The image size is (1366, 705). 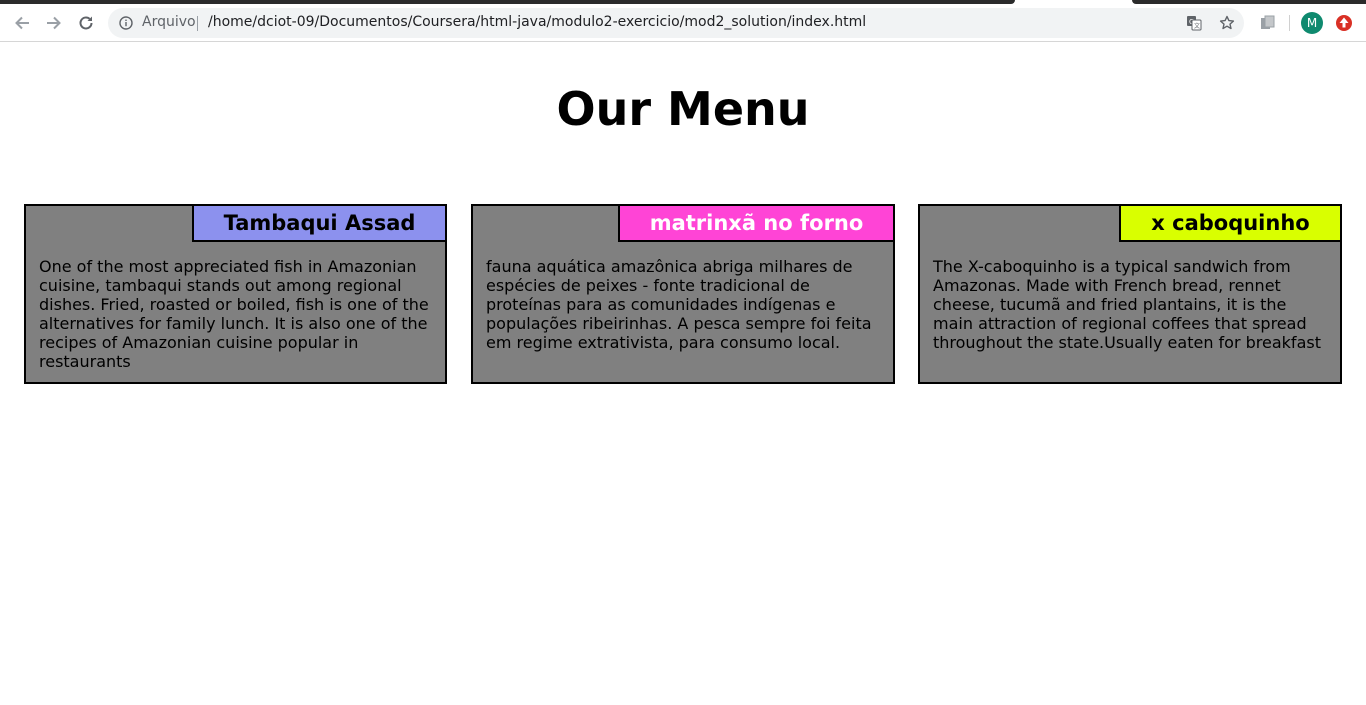 What do you see at coordinates (169, 22) in the screenshot?
I see `origin-label: Arquivo` at bounding box center [169, 22].